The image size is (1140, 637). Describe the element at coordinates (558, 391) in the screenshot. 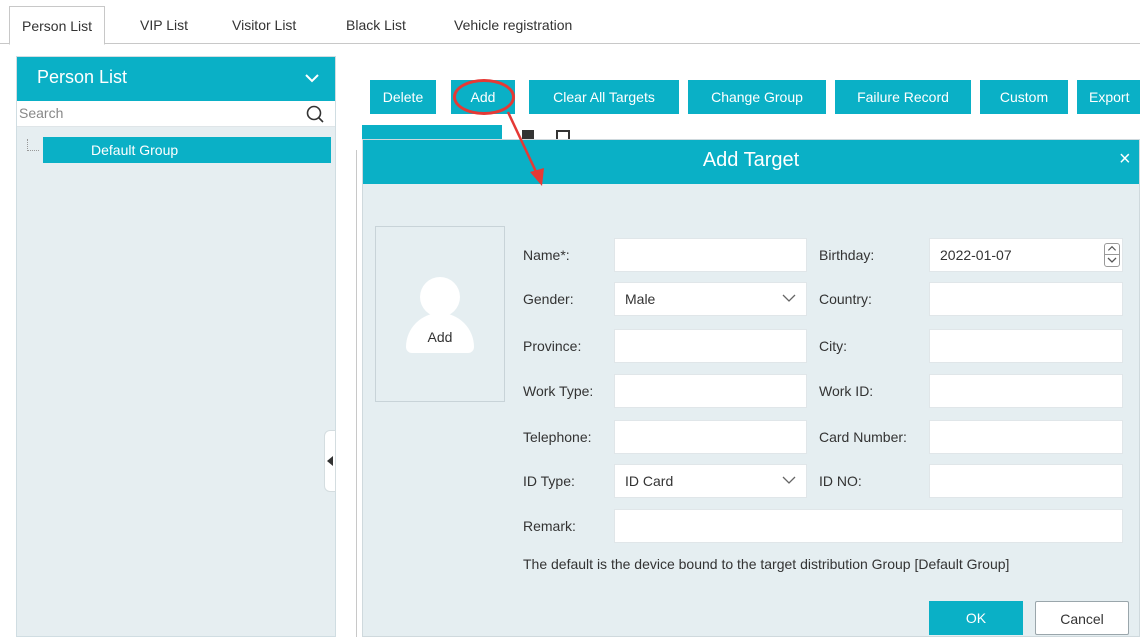

I see `work-type-label: Work Type:` at that location.